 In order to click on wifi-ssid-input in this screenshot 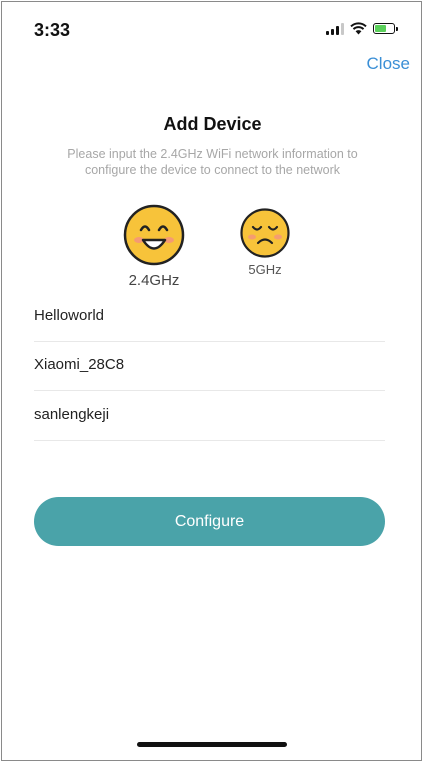, I will do `click(209, 315)`.